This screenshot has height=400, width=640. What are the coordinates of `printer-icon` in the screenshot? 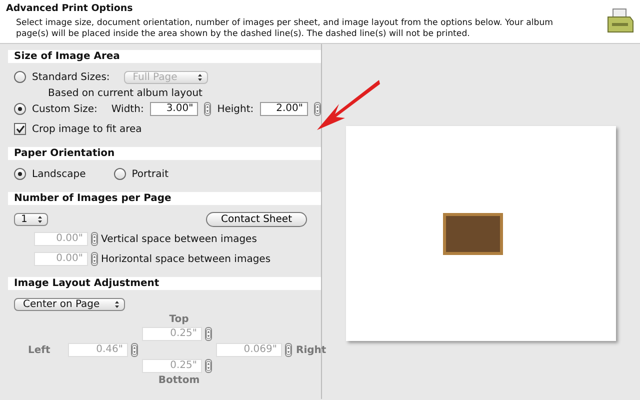 It's located at (620, 21).